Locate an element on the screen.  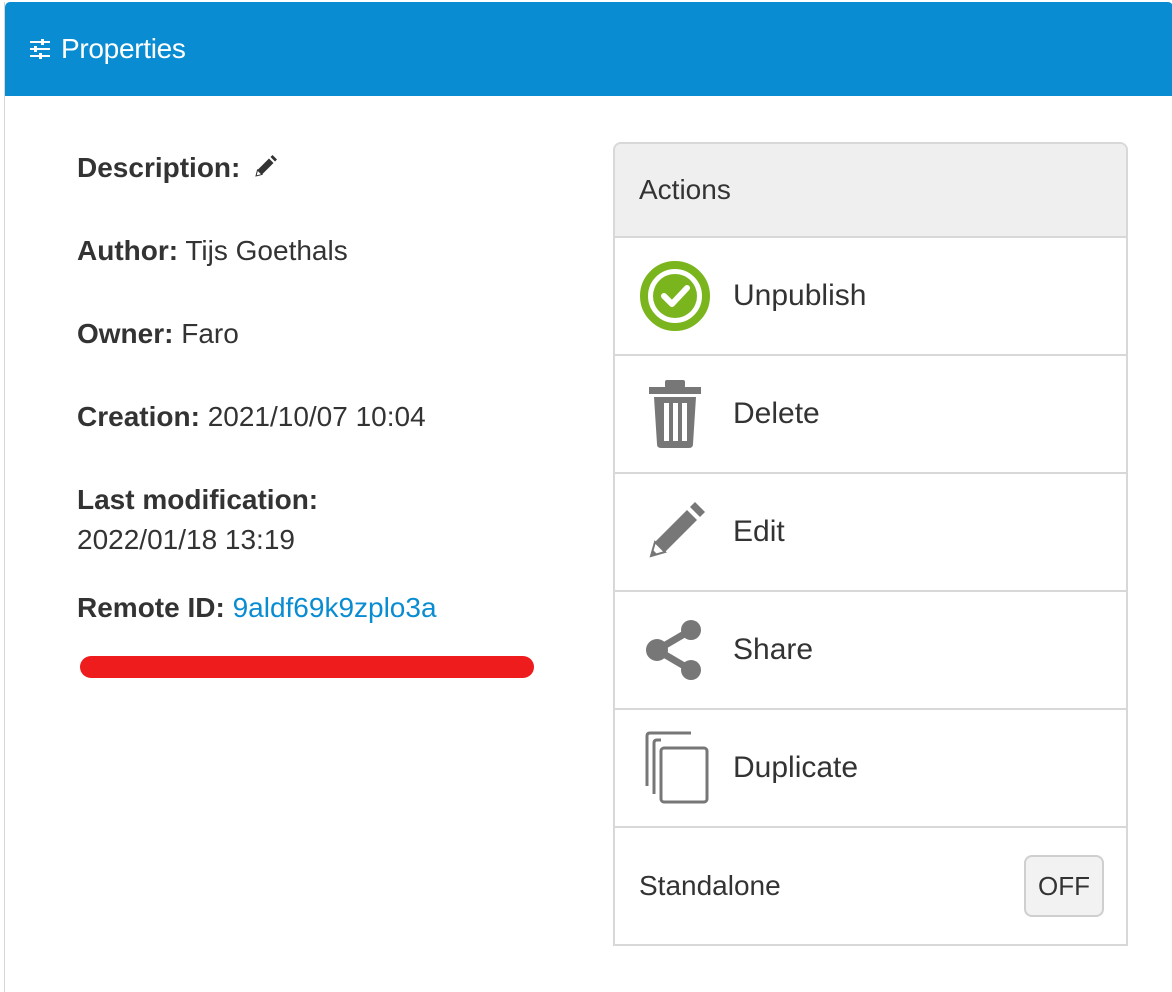
share-icon is located at coordinates (675, 650).